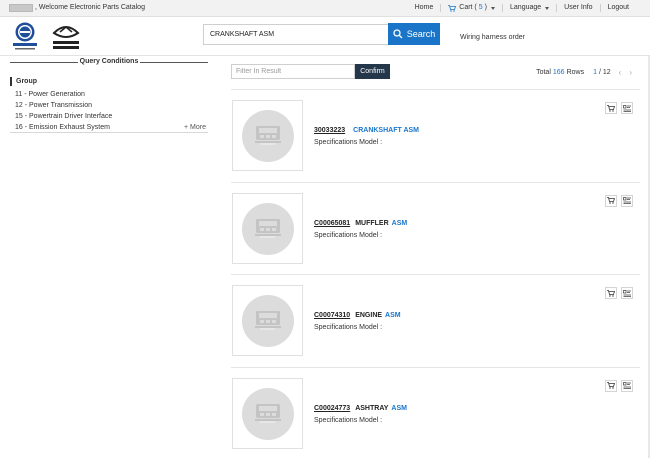  I want to click on filter-input, so click(293, 71).